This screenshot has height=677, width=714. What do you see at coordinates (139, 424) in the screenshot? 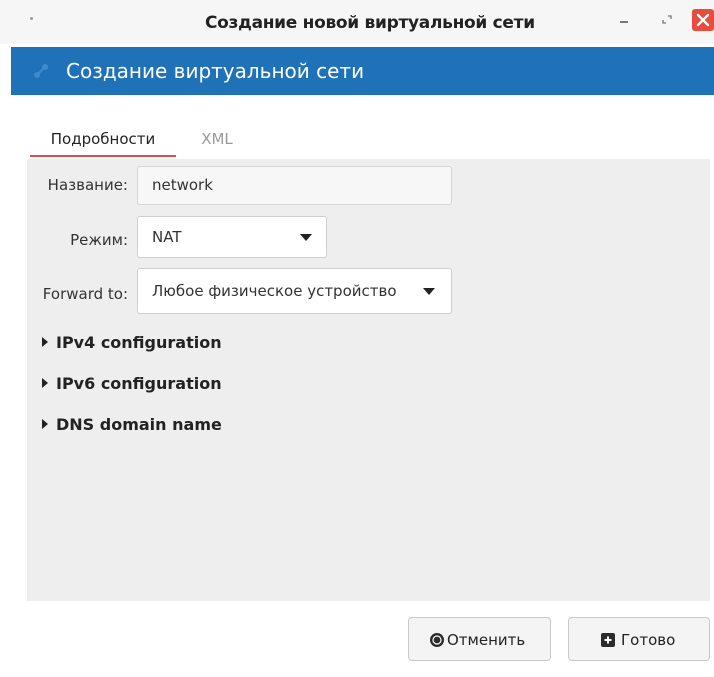
I see `expander-dns-label: DNS domain name` at bounding box center [139, 424].